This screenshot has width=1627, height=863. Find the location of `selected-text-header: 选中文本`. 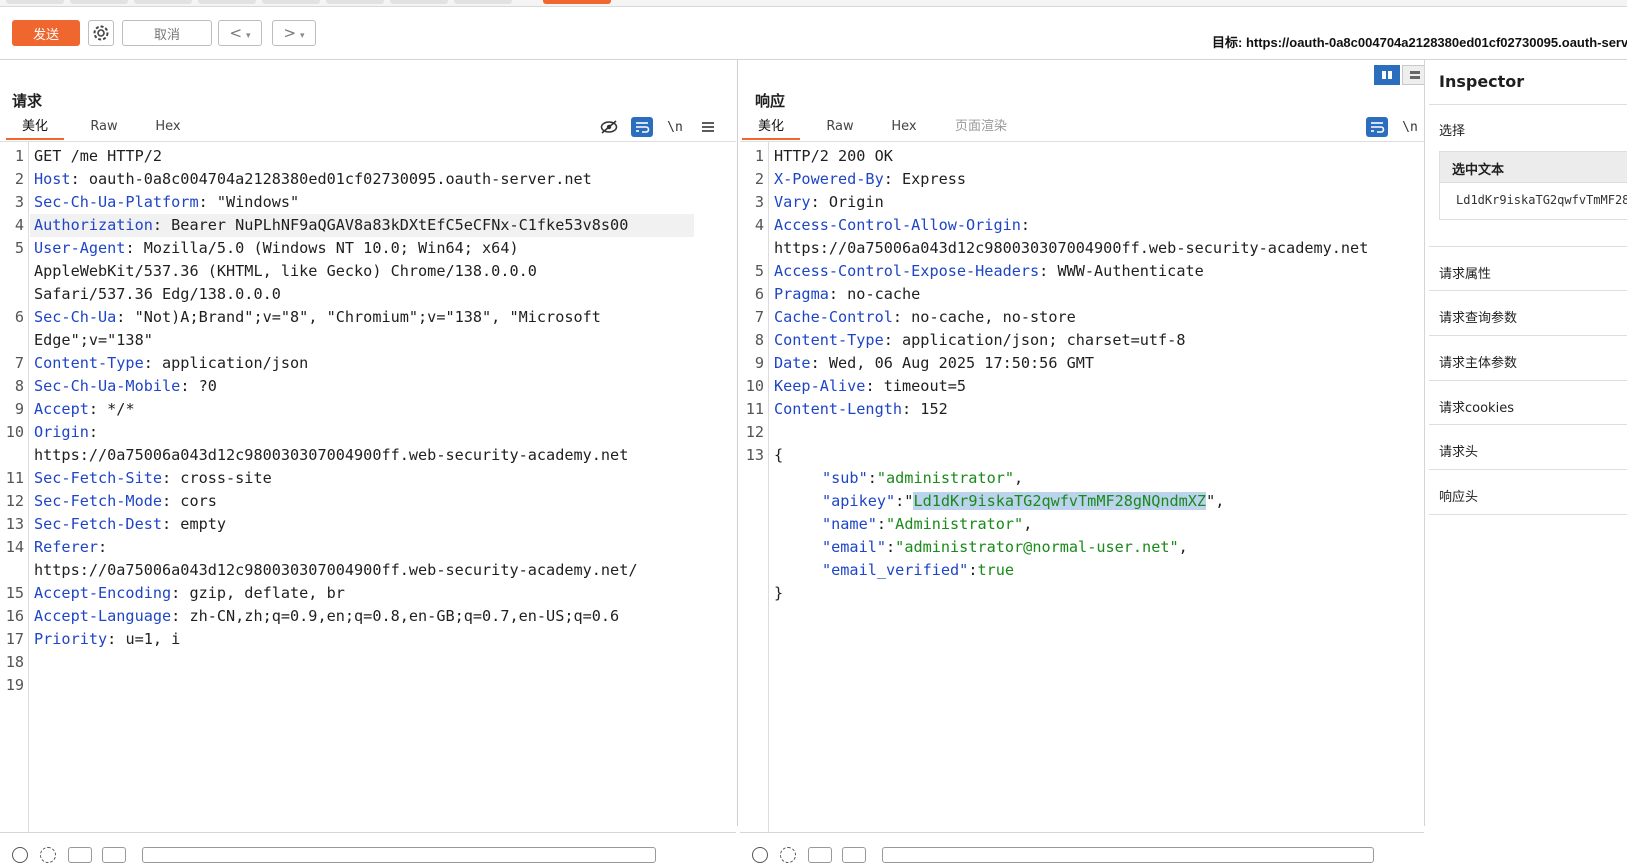

selected-text-header: 选中文本 is located at coordinates (1533, 167).